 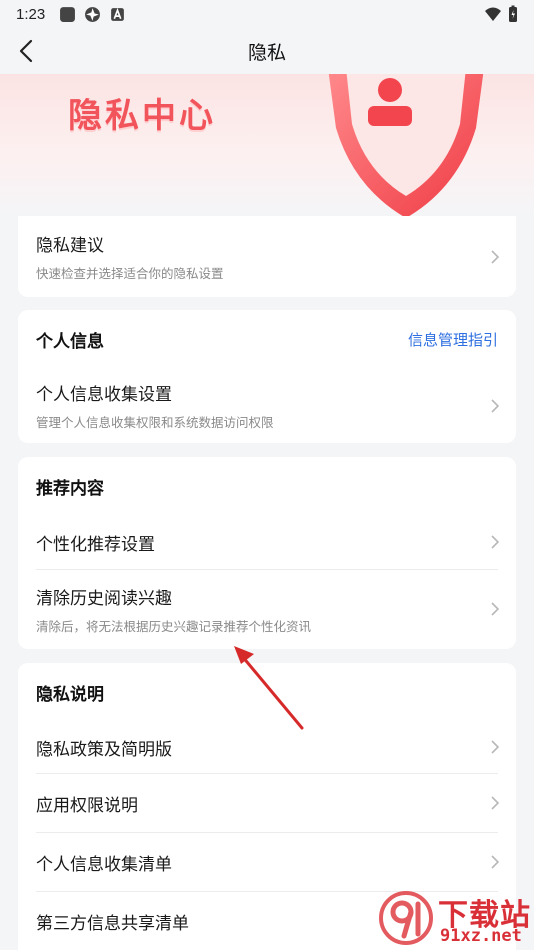 What do you see at coordinates (267, 14) in the screenshot?
I see `status-bar: 1:23` at bounding box center [267, 14].